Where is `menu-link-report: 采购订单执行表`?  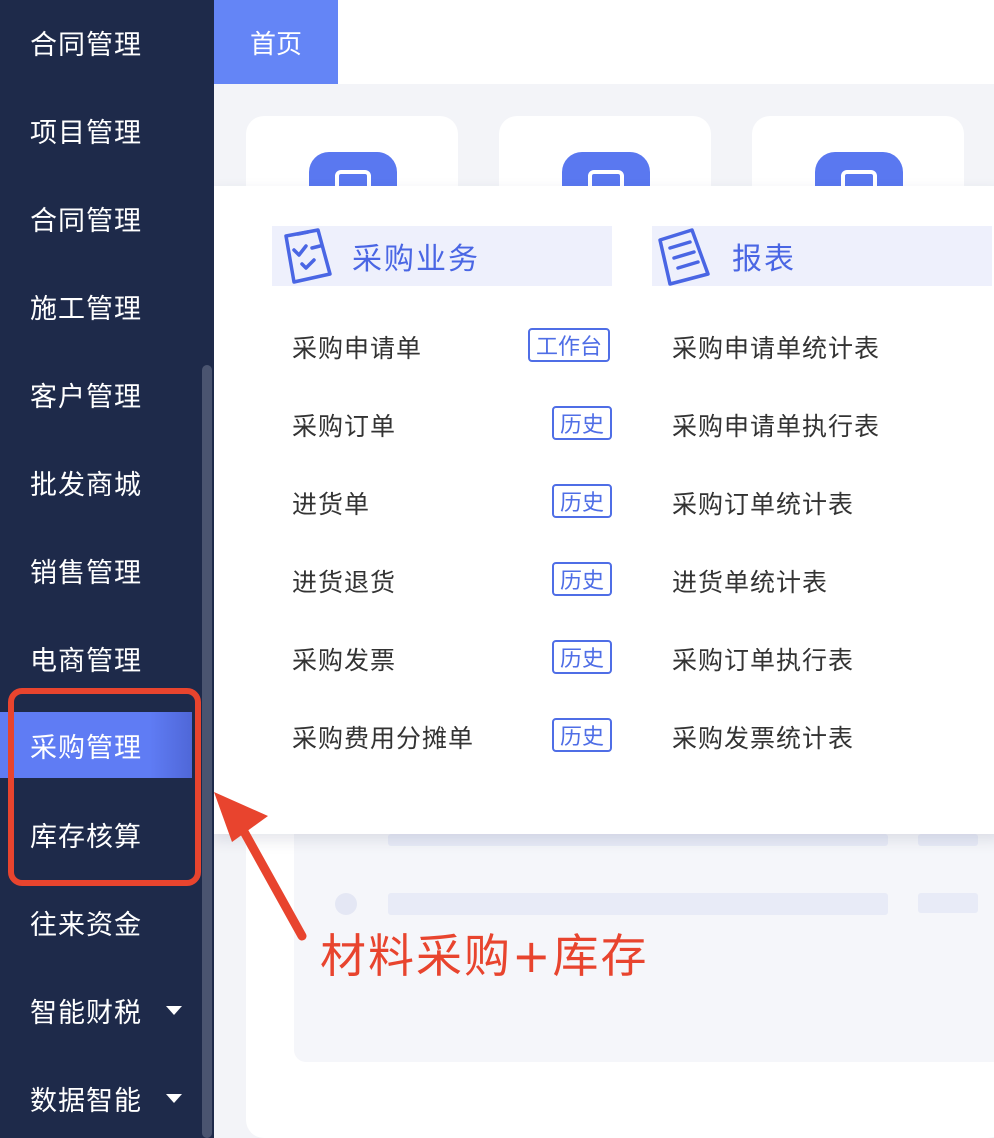 menu-link-report: 采购订单执行表 is located at coordinates (763, 659).